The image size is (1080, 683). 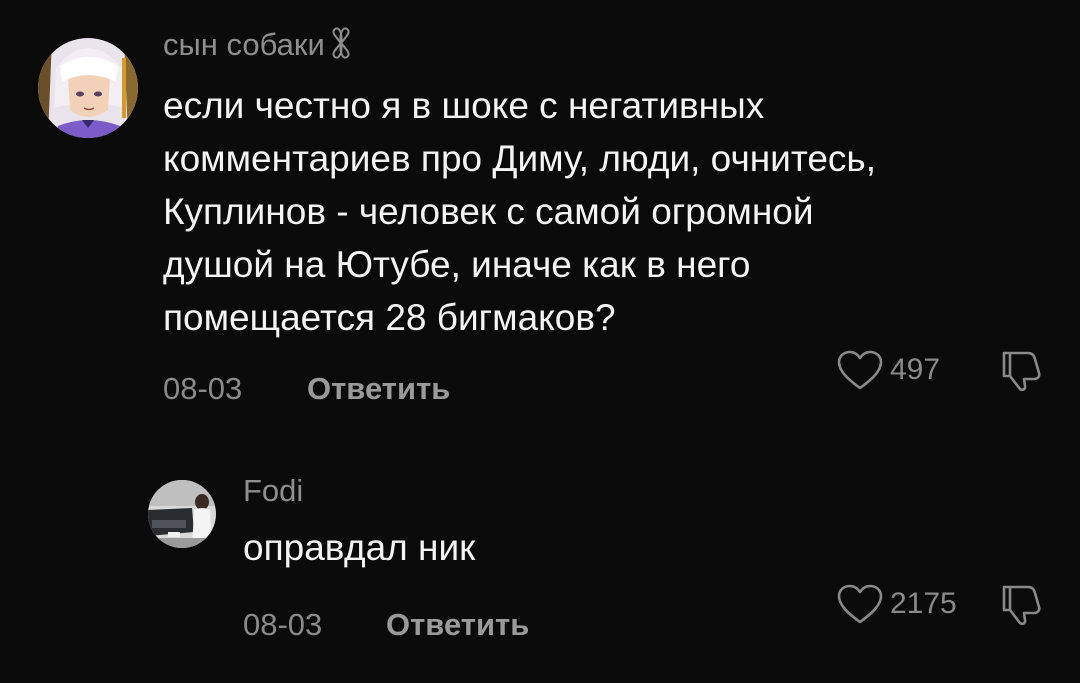 I want to click on photo-avatar-icon, so click(x=182, y=514).